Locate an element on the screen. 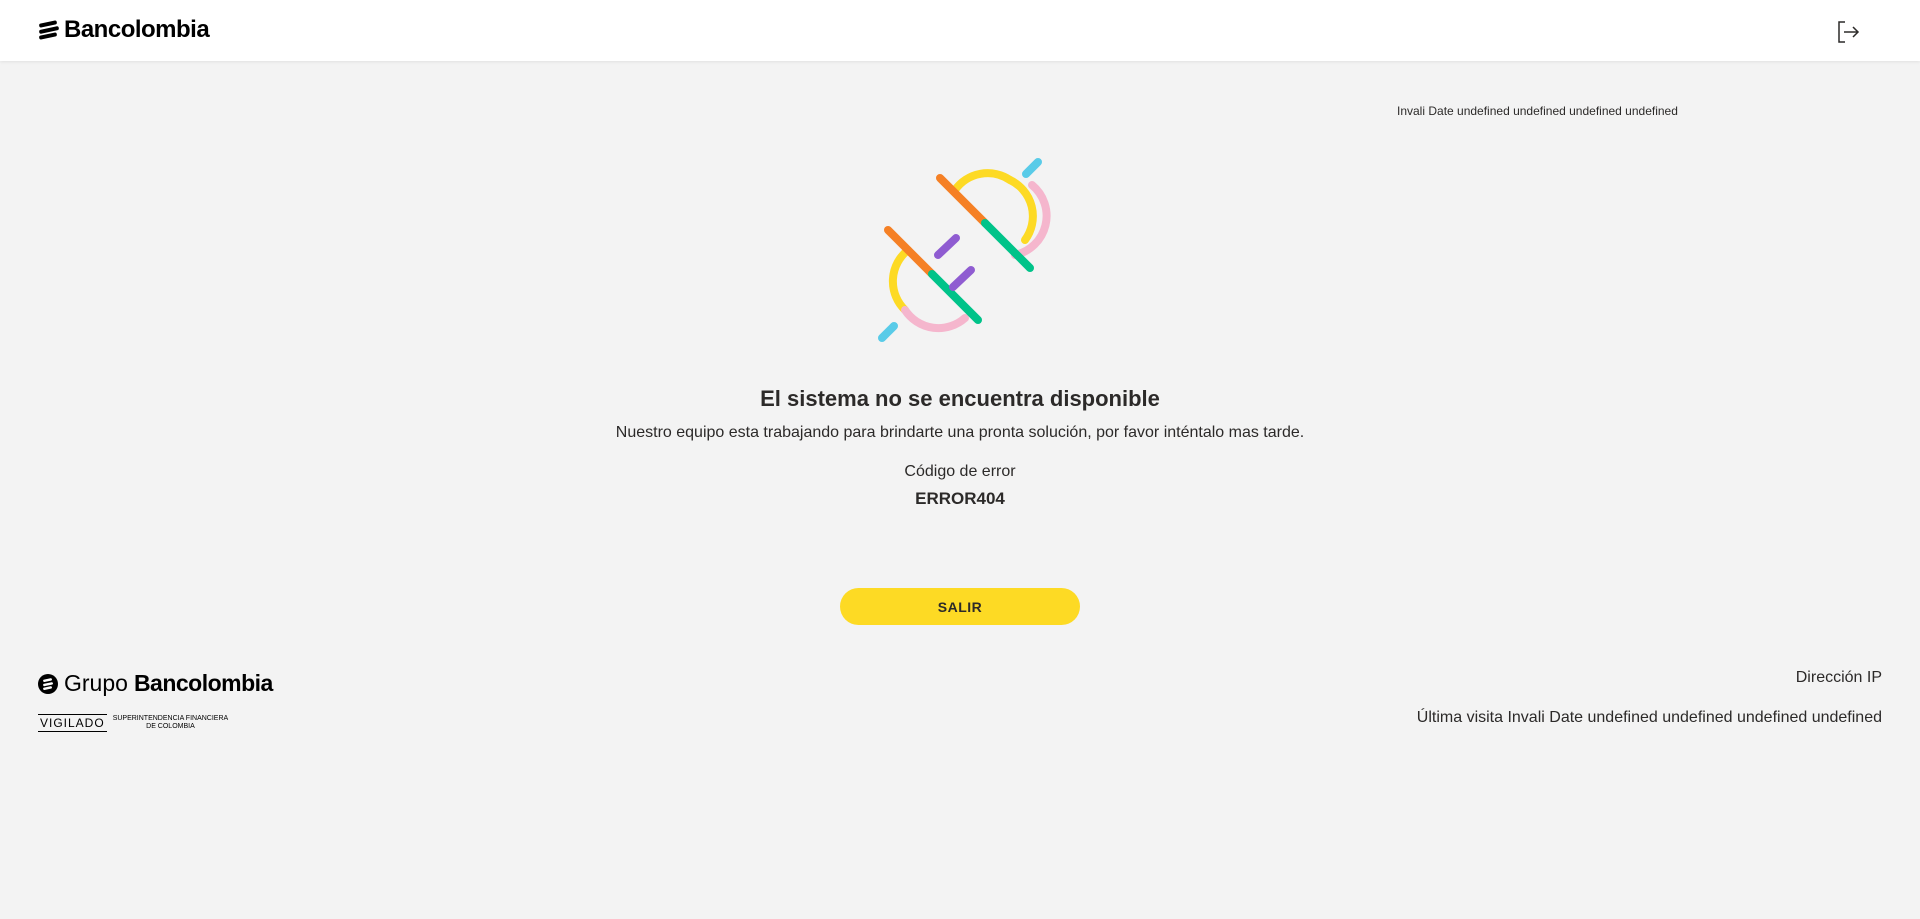 This screenshot has height=919, width=1920. logout-icon is located at coordinates (1849, 32).